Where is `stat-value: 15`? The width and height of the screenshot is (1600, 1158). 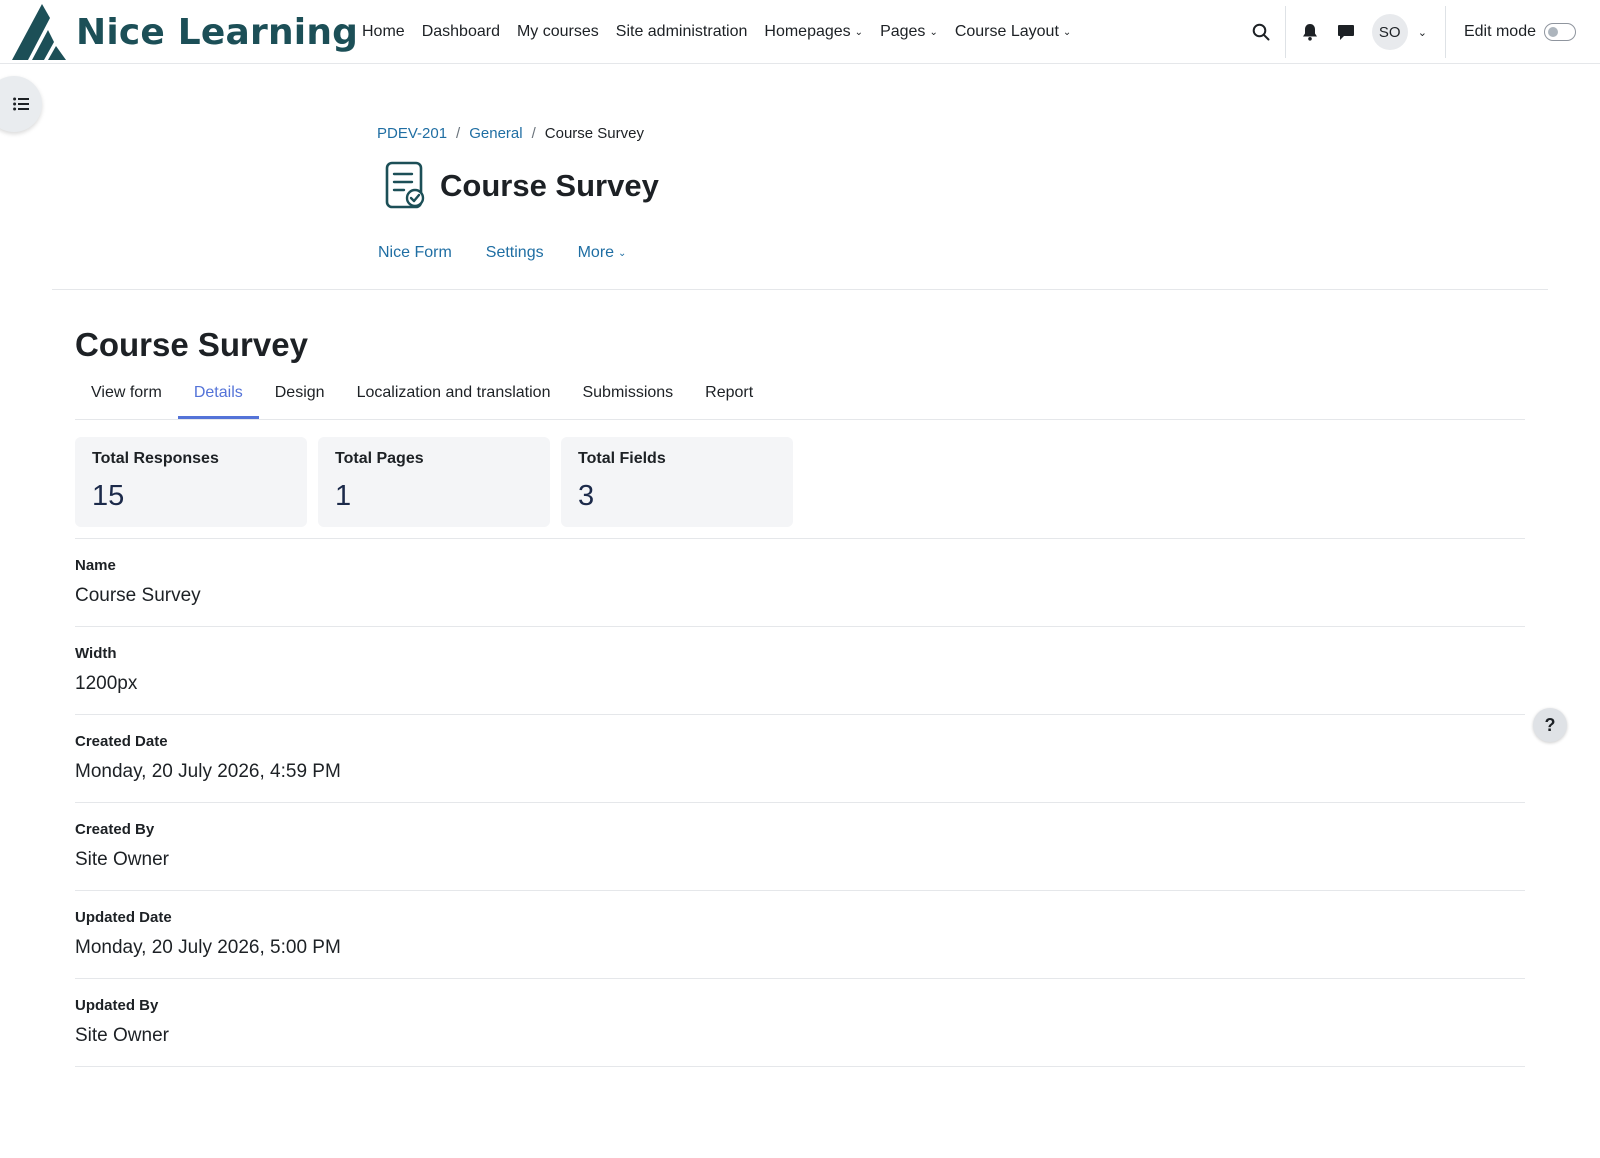
stat-value: 15 is located at coordinates (108, 496).